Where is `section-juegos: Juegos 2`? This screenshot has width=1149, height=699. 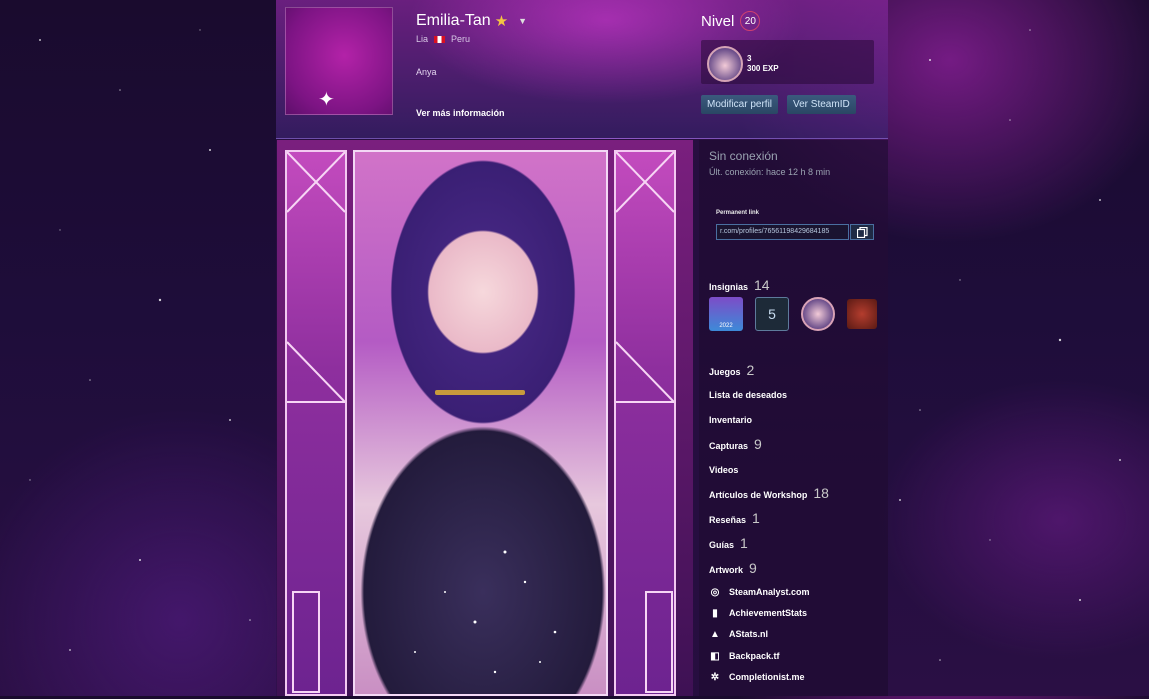
section-juegos: Juegos 2 is located at coordinates (731, 370).